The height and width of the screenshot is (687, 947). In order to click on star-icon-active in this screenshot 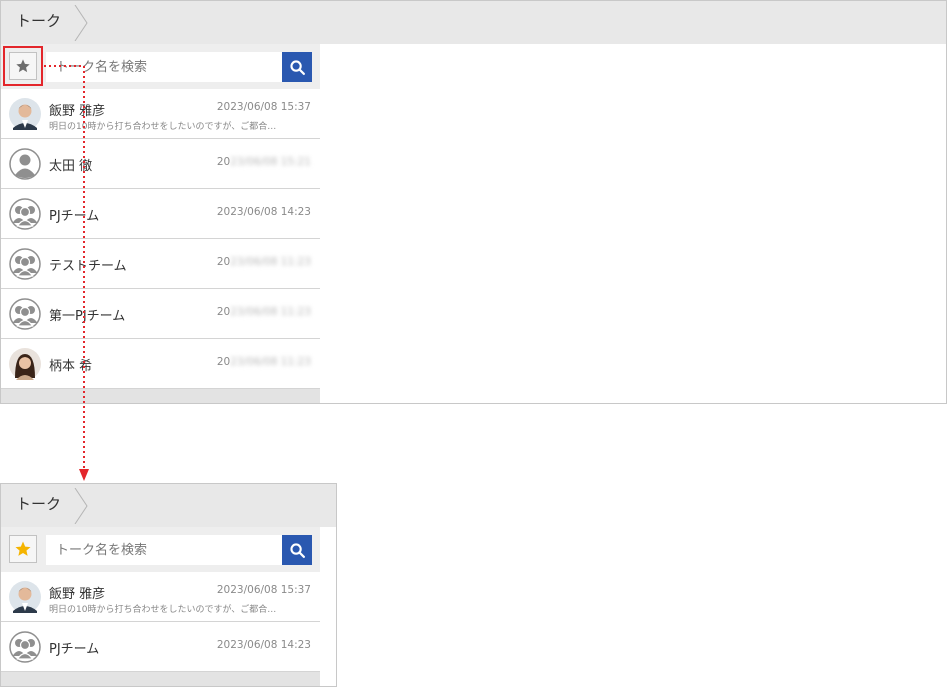, I will do `click(23, 548)`.